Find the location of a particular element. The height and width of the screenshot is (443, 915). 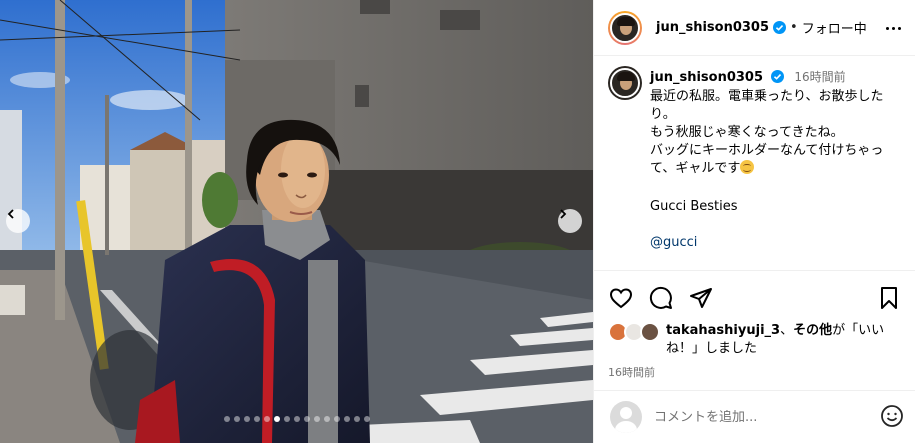

share-icon is located at coordinates (701, 298).